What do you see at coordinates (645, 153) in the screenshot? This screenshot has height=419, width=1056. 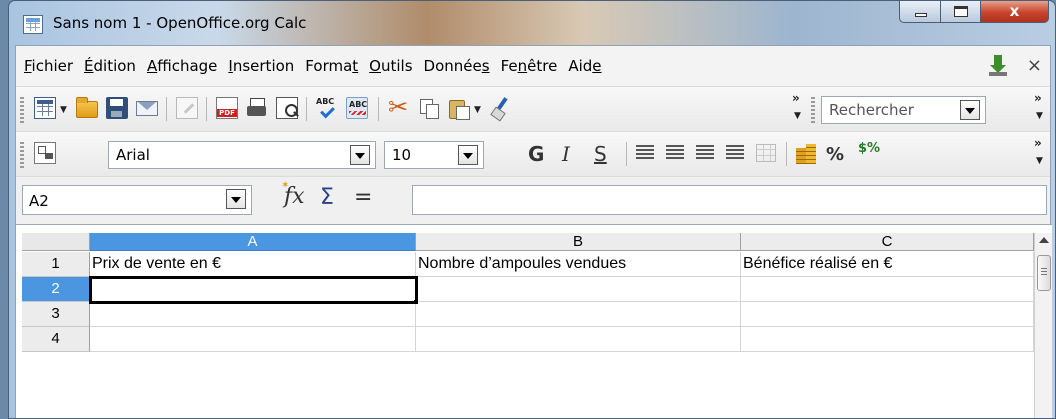 I see `align-left-icon` at bounding box center [645, 153].